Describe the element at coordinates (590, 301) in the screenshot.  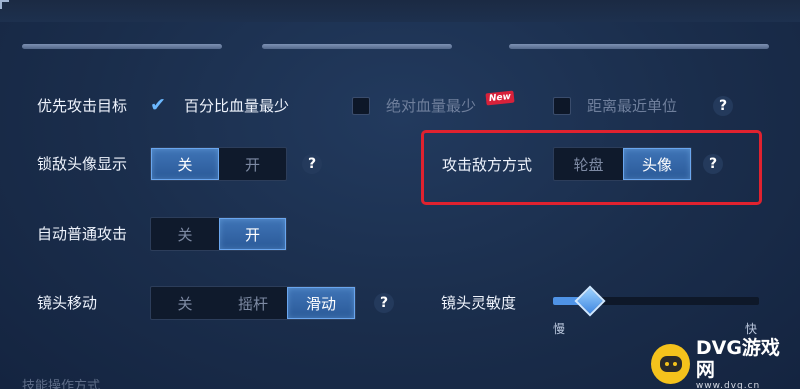
I see `sensitivity-slider-handle` at that location.